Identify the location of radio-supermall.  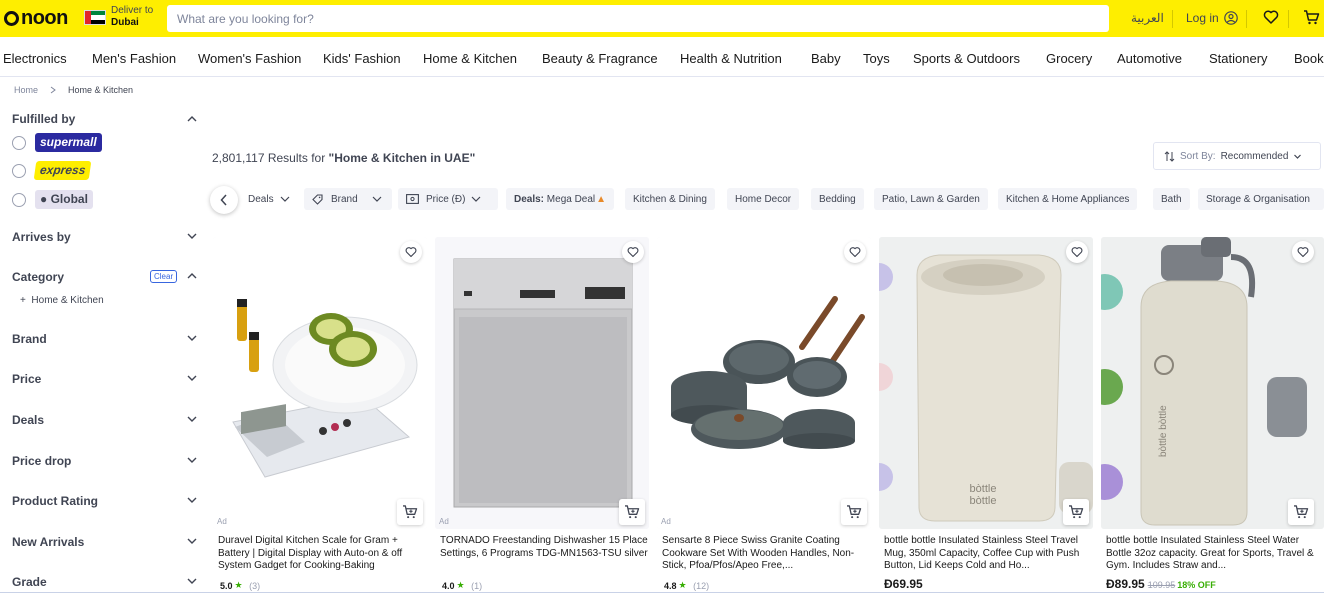
(19, 143).